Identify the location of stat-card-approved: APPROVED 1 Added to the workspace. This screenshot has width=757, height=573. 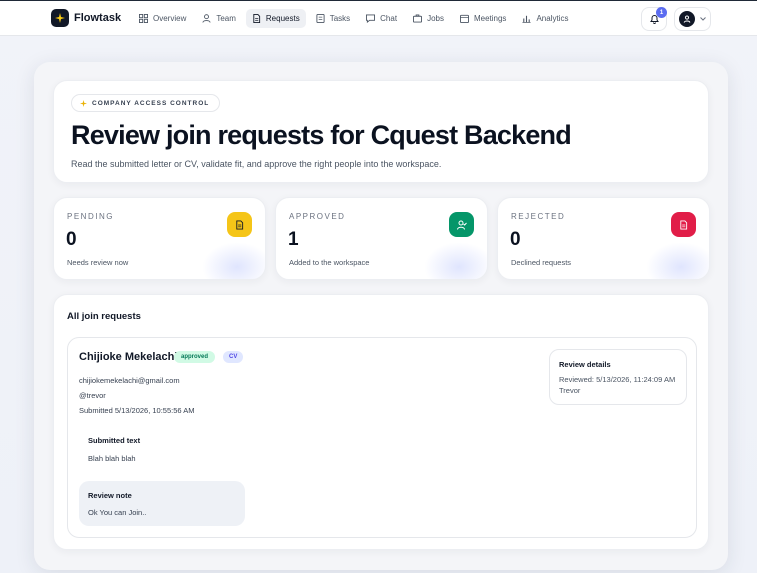
(381, 238).